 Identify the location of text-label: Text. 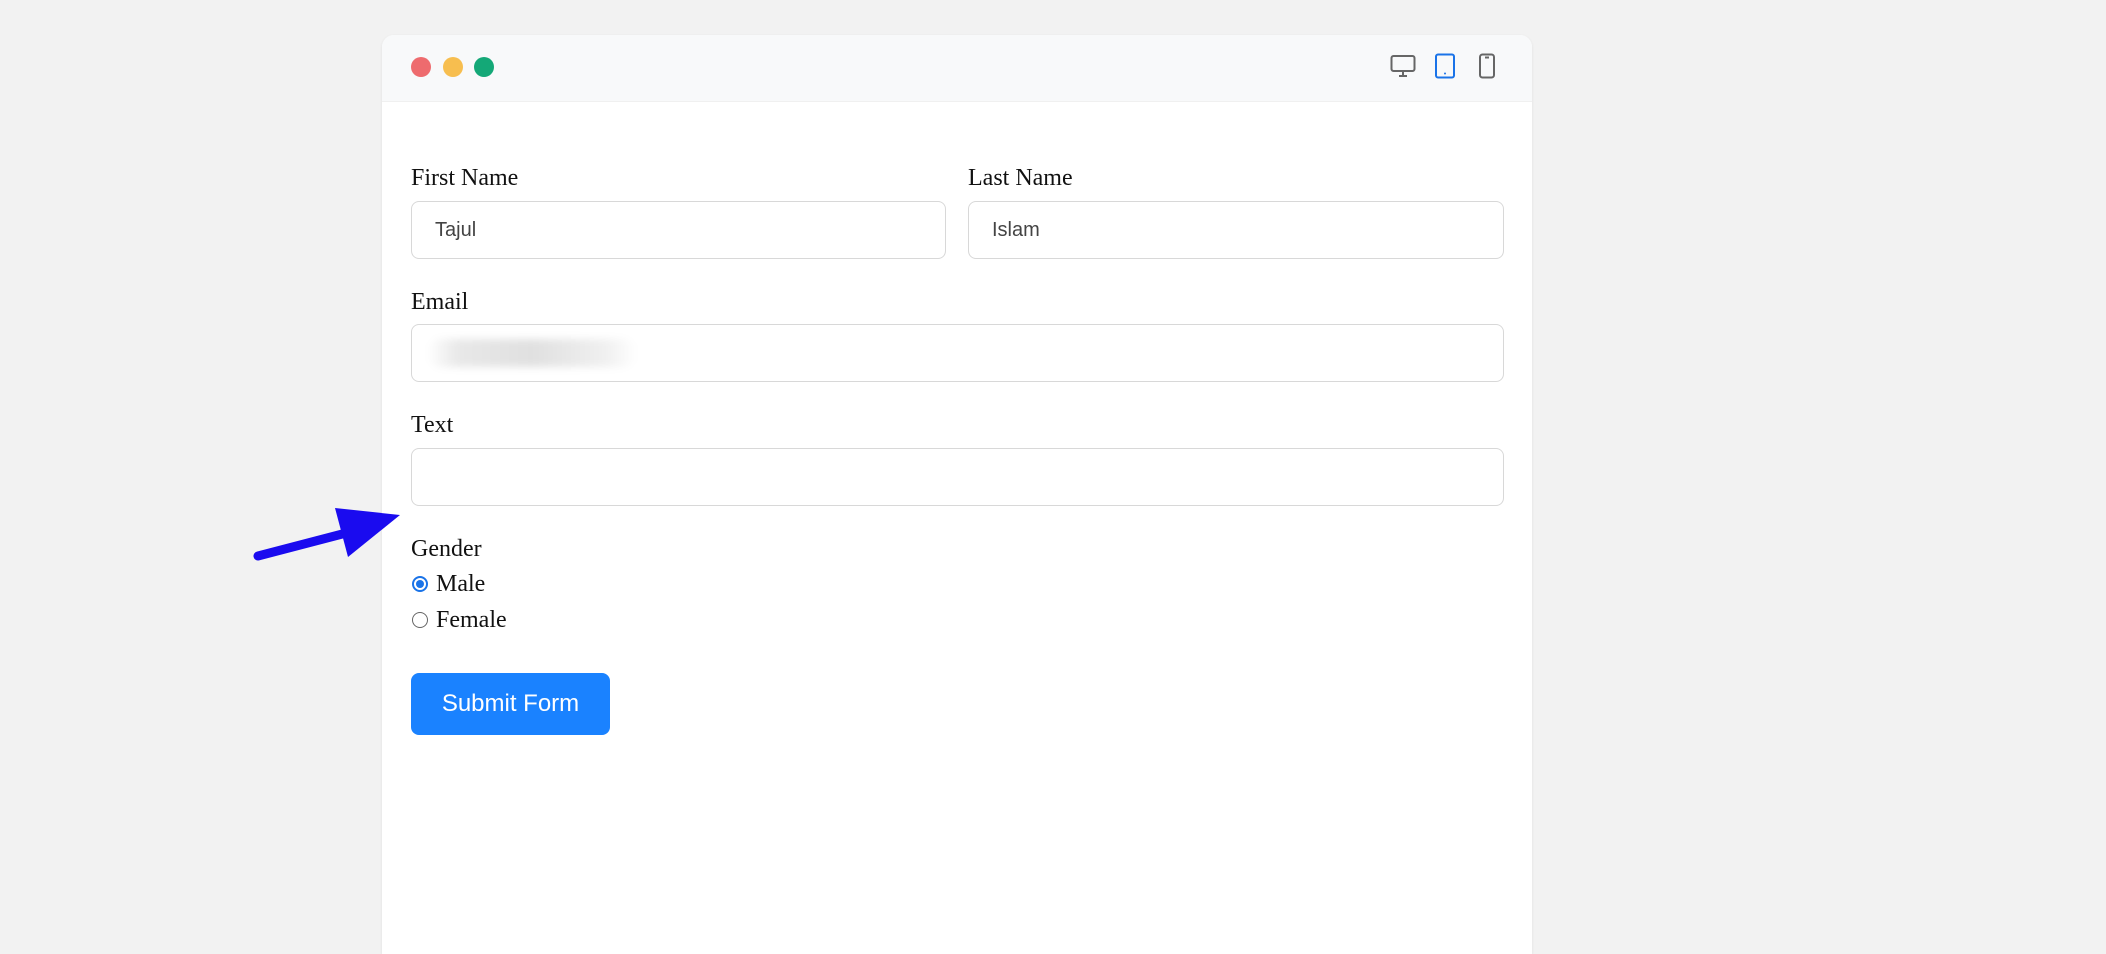
(432, 425).